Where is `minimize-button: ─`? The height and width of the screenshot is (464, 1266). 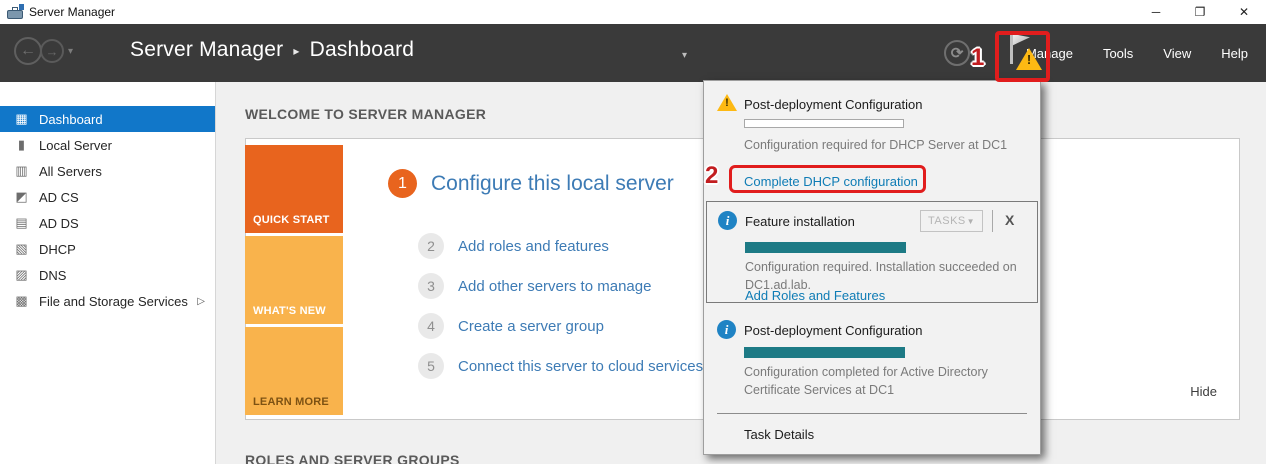
minimize-button: ─ is located at coordinates (1156, 12).